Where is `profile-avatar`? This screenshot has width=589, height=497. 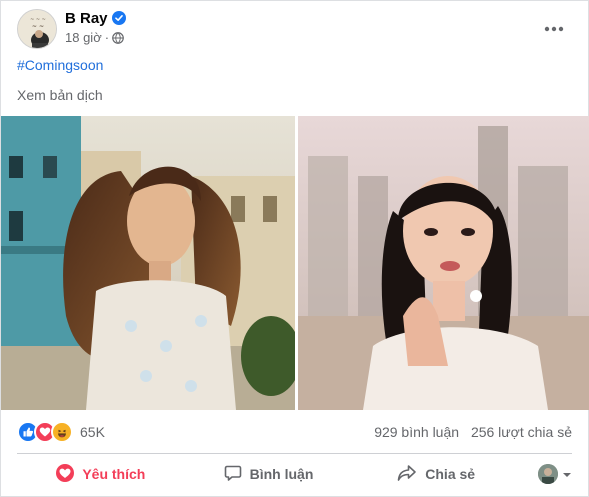
profile-avatar is located at coordinates (548, 474).